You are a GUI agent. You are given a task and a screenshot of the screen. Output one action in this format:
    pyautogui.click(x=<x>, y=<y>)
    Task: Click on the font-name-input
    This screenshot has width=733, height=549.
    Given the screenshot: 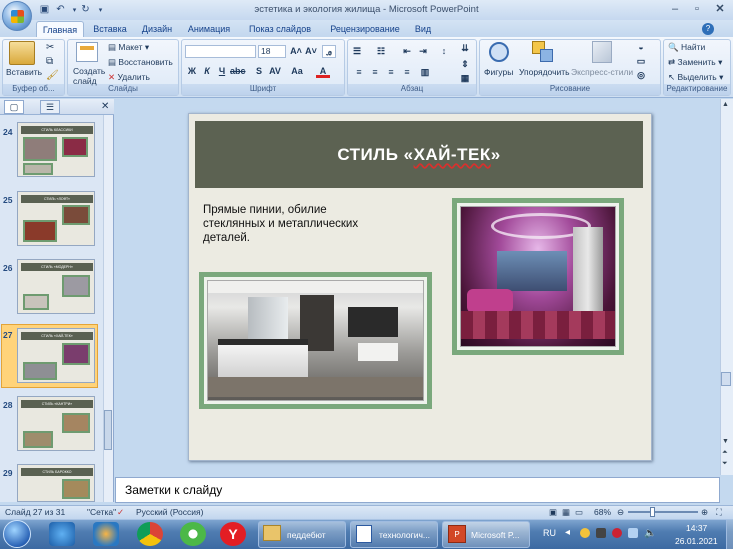 What is the action you would take?
    pyautogui.click(x=220, y=51)
    